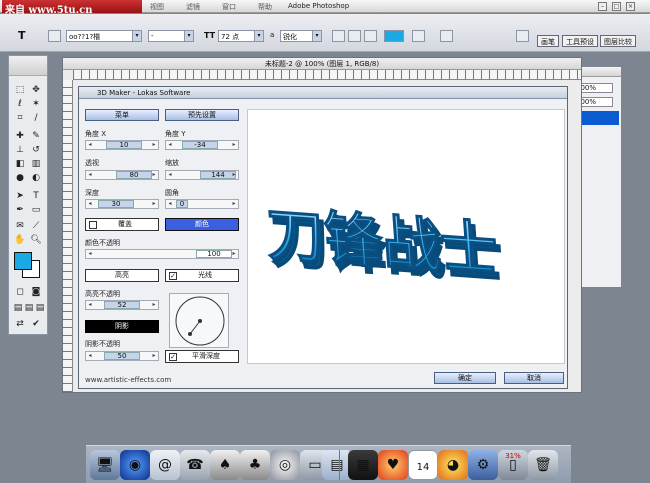 This screenshot has width=650, height=483. Describe the element at coordinates (370, 36) in the screenshot. I see `align-right-icon` at that location.